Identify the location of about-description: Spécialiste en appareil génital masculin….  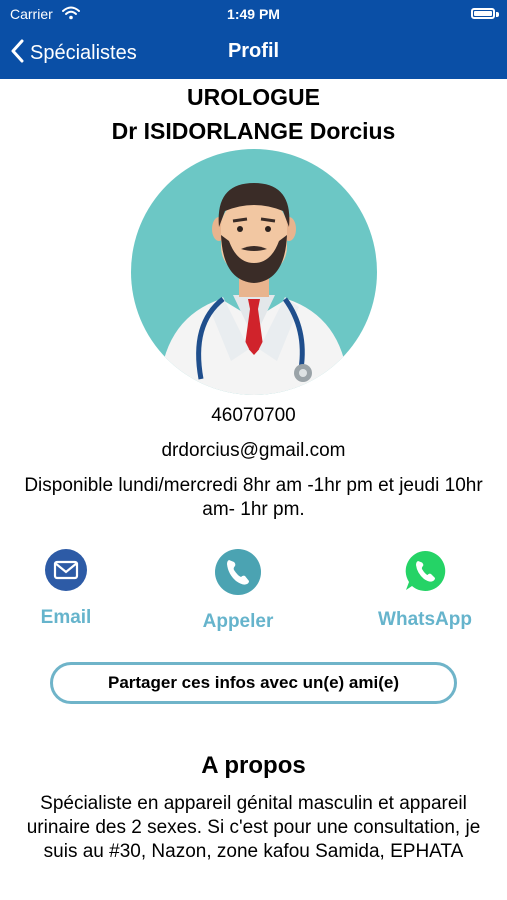
(253, 827).